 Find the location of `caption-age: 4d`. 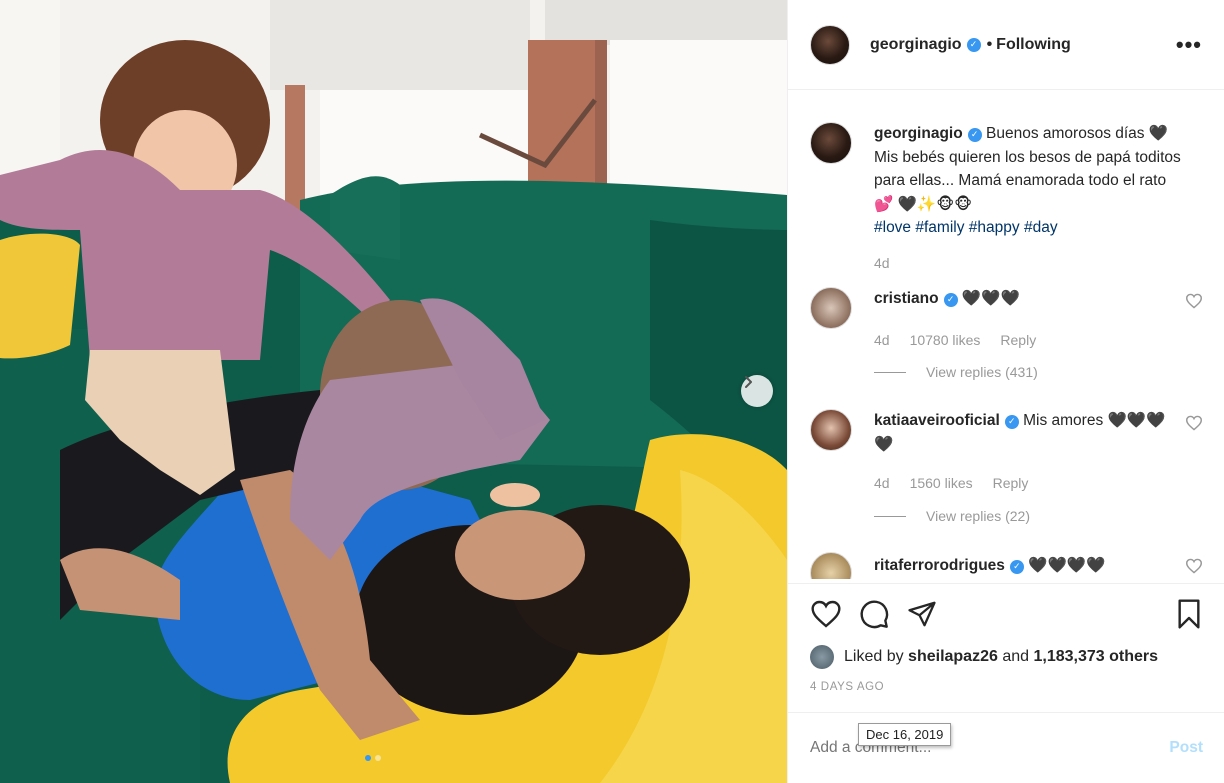

caption-age: 4d is located at coordinates (882, 262).